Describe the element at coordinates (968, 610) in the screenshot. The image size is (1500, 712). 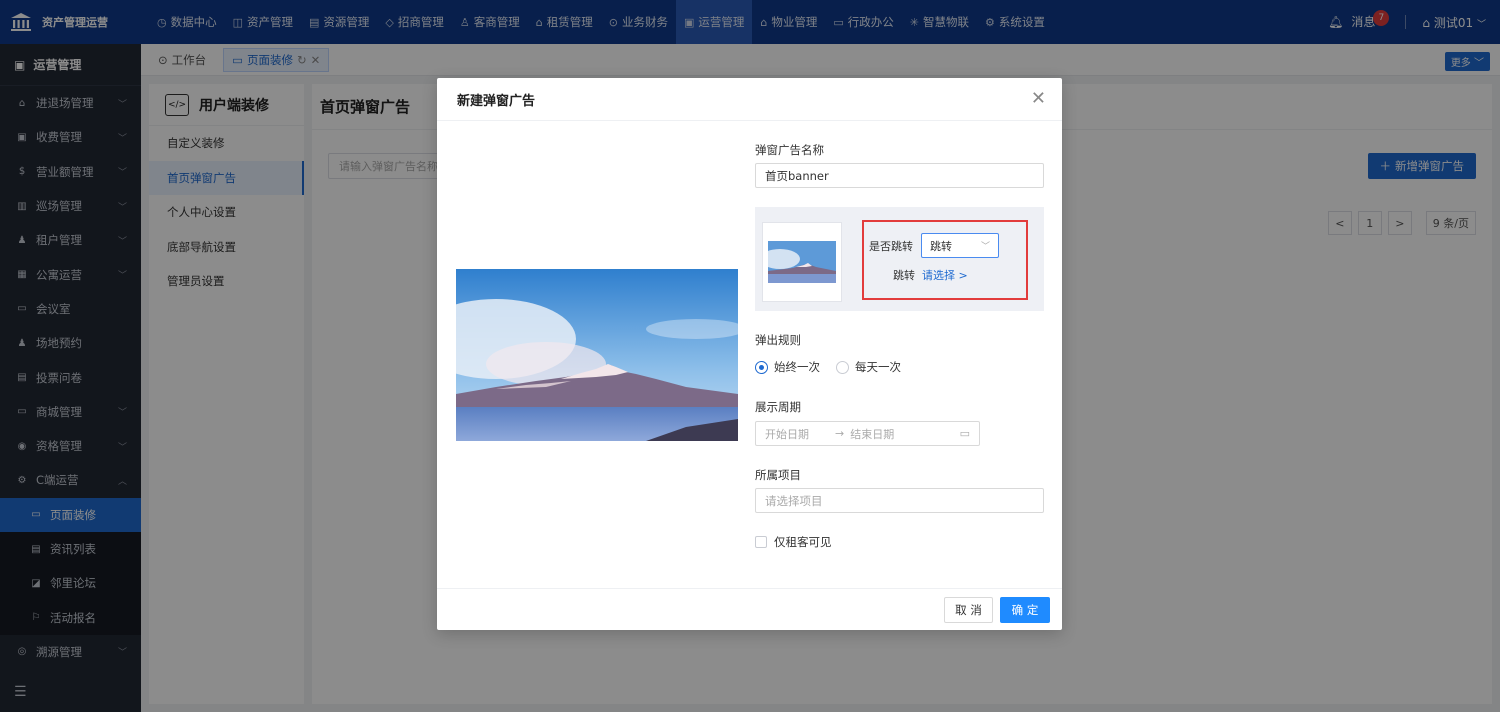
I see `cancel-button: 取 消` at that location.